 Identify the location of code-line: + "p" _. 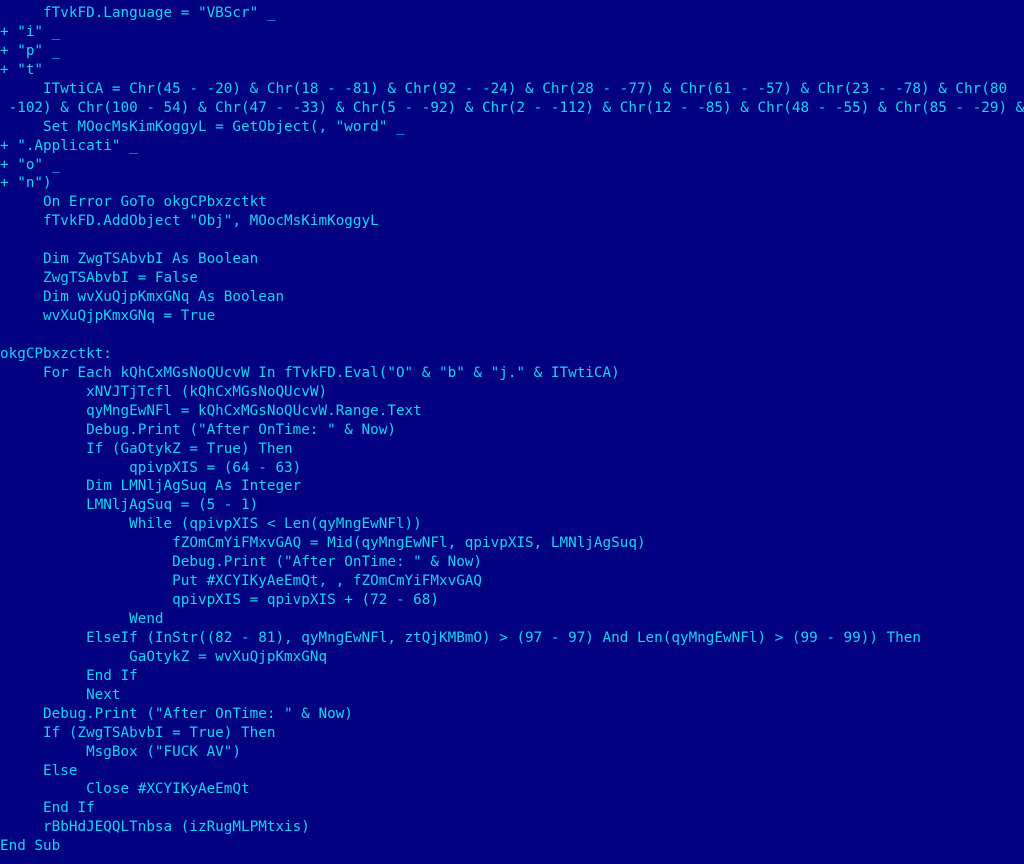
(30, 50).